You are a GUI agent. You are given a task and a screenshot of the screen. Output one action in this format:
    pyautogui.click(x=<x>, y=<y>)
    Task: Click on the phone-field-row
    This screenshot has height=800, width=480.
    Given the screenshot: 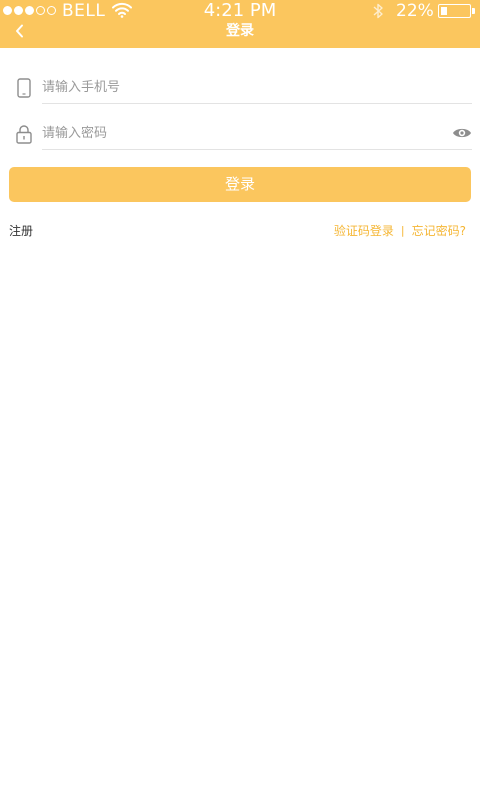 What is the action you would take?
    pyautogui.click(x=243, y=88)
    